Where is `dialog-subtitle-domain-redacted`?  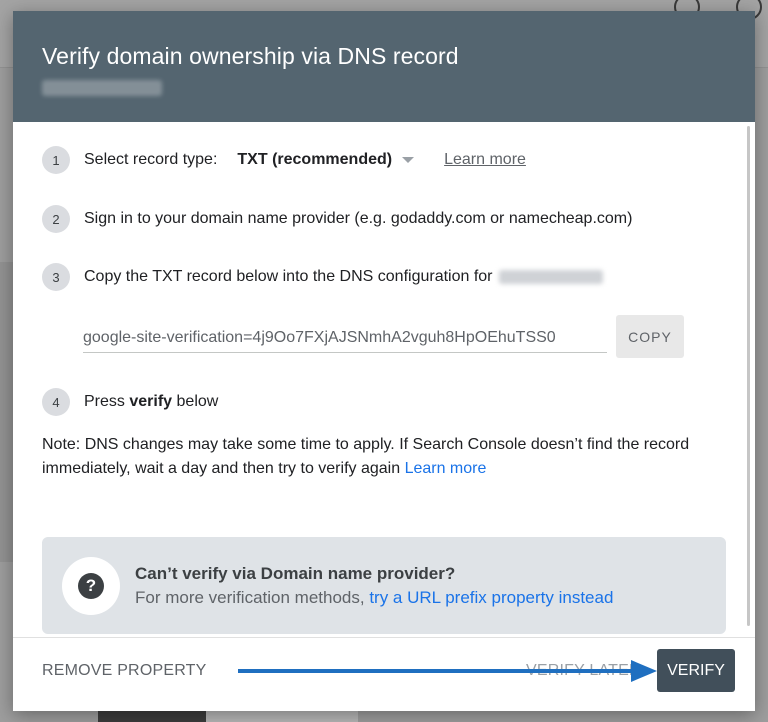 dialog-subtitle-domain-redacted is located at coordinates (102, 88).